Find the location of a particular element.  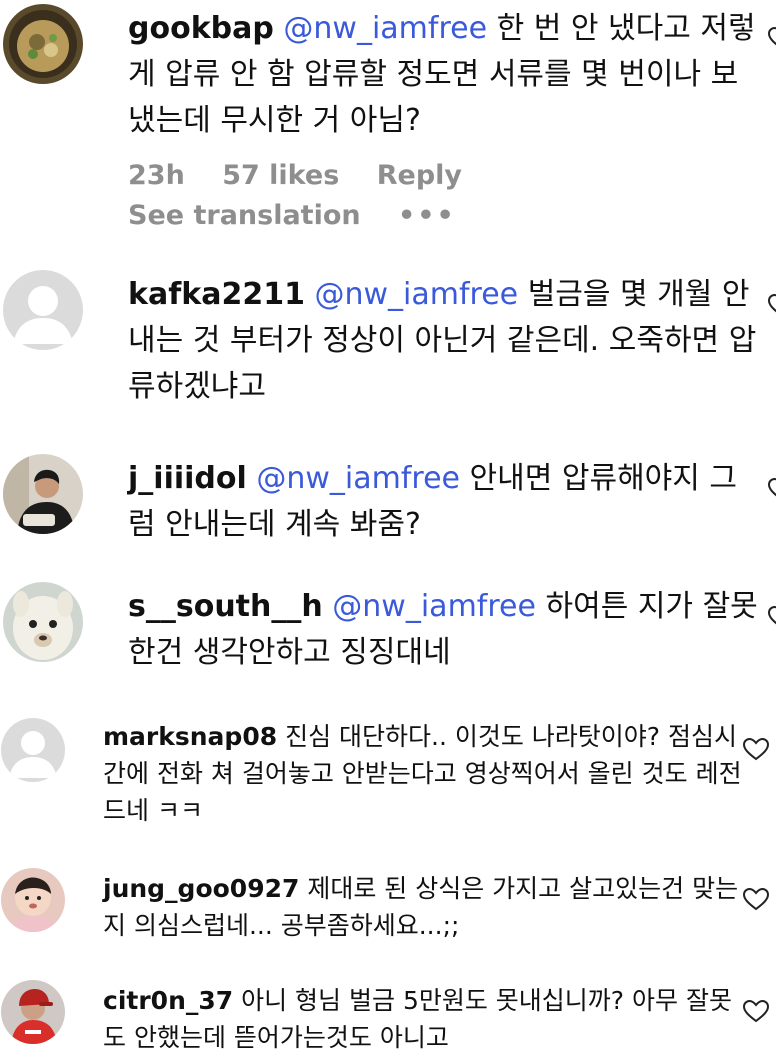

baseball-player-avatar is located at coordinates (33, 1012).